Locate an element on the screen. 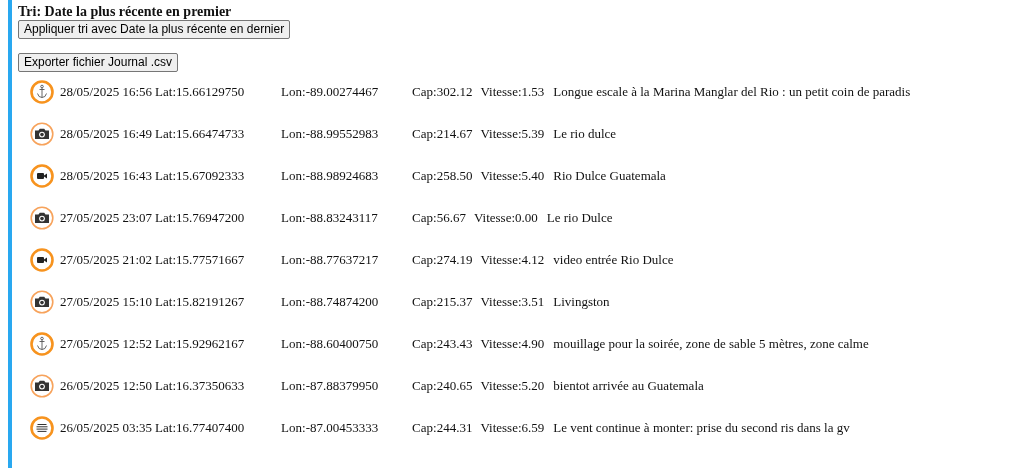  entry-comment: Longue escale à la Marina Manglar del Rio : un petit coin de paradis is located at coordinates (732, 92).